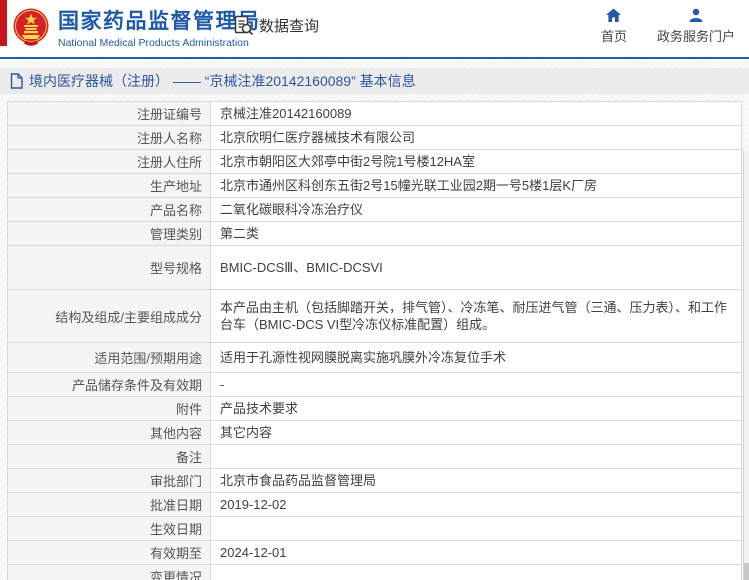  What do you see at coordinates (695, 36) in the screenshot?
I see `nav-gov-portal-label: 政务服务门户` at bounding box center [695, 36].